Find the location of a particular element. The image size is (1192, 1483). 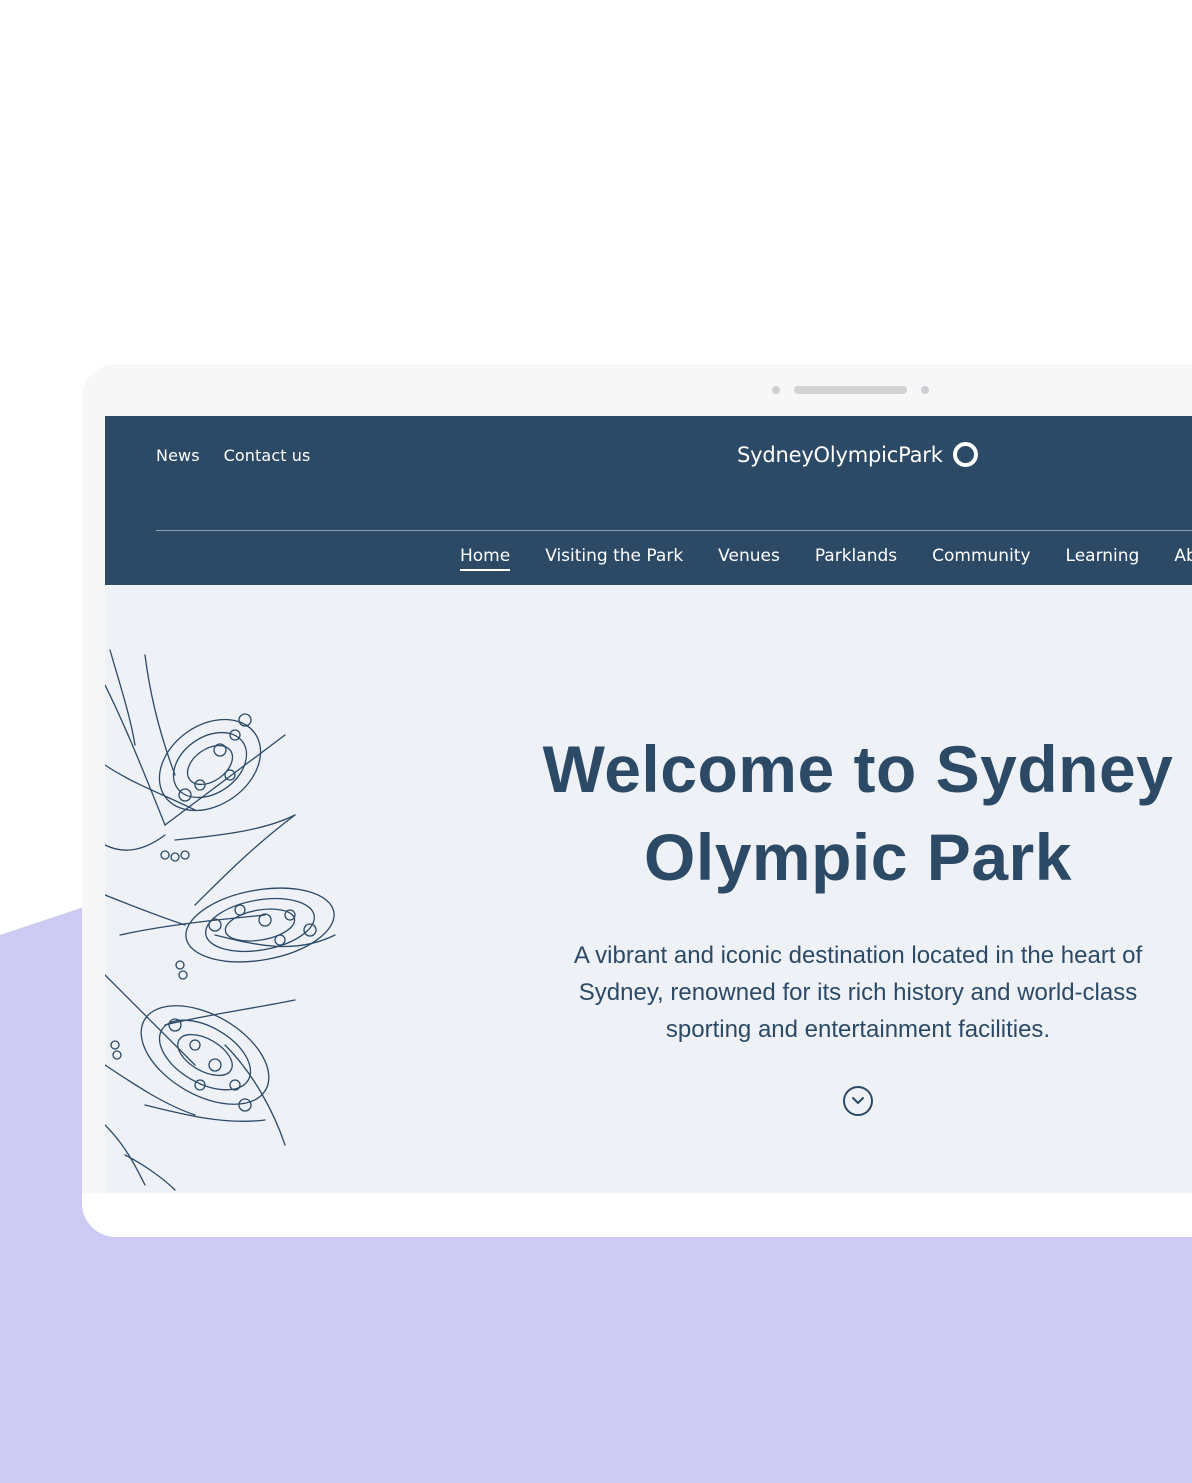

nav-item-home: Home is located at coordinates (485, 558).